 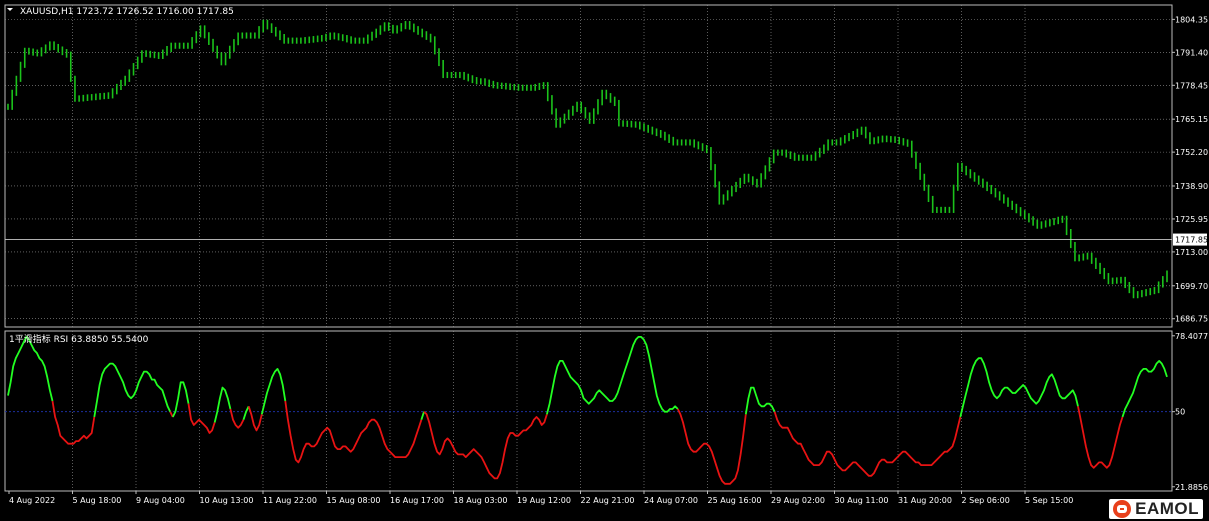 I want to click on brand-badge: EAMOL, so click(x=1156, y=509).